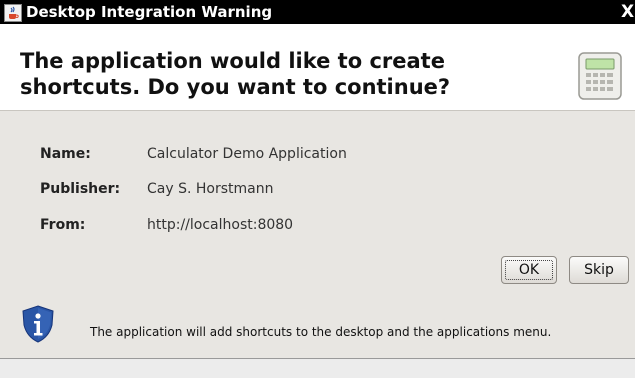 This screenshot has height=378, width=635. What do you see at coordinates (63, 225) in the screenshot?
I see `detail-label: From:` at bounding box center [63, 225].